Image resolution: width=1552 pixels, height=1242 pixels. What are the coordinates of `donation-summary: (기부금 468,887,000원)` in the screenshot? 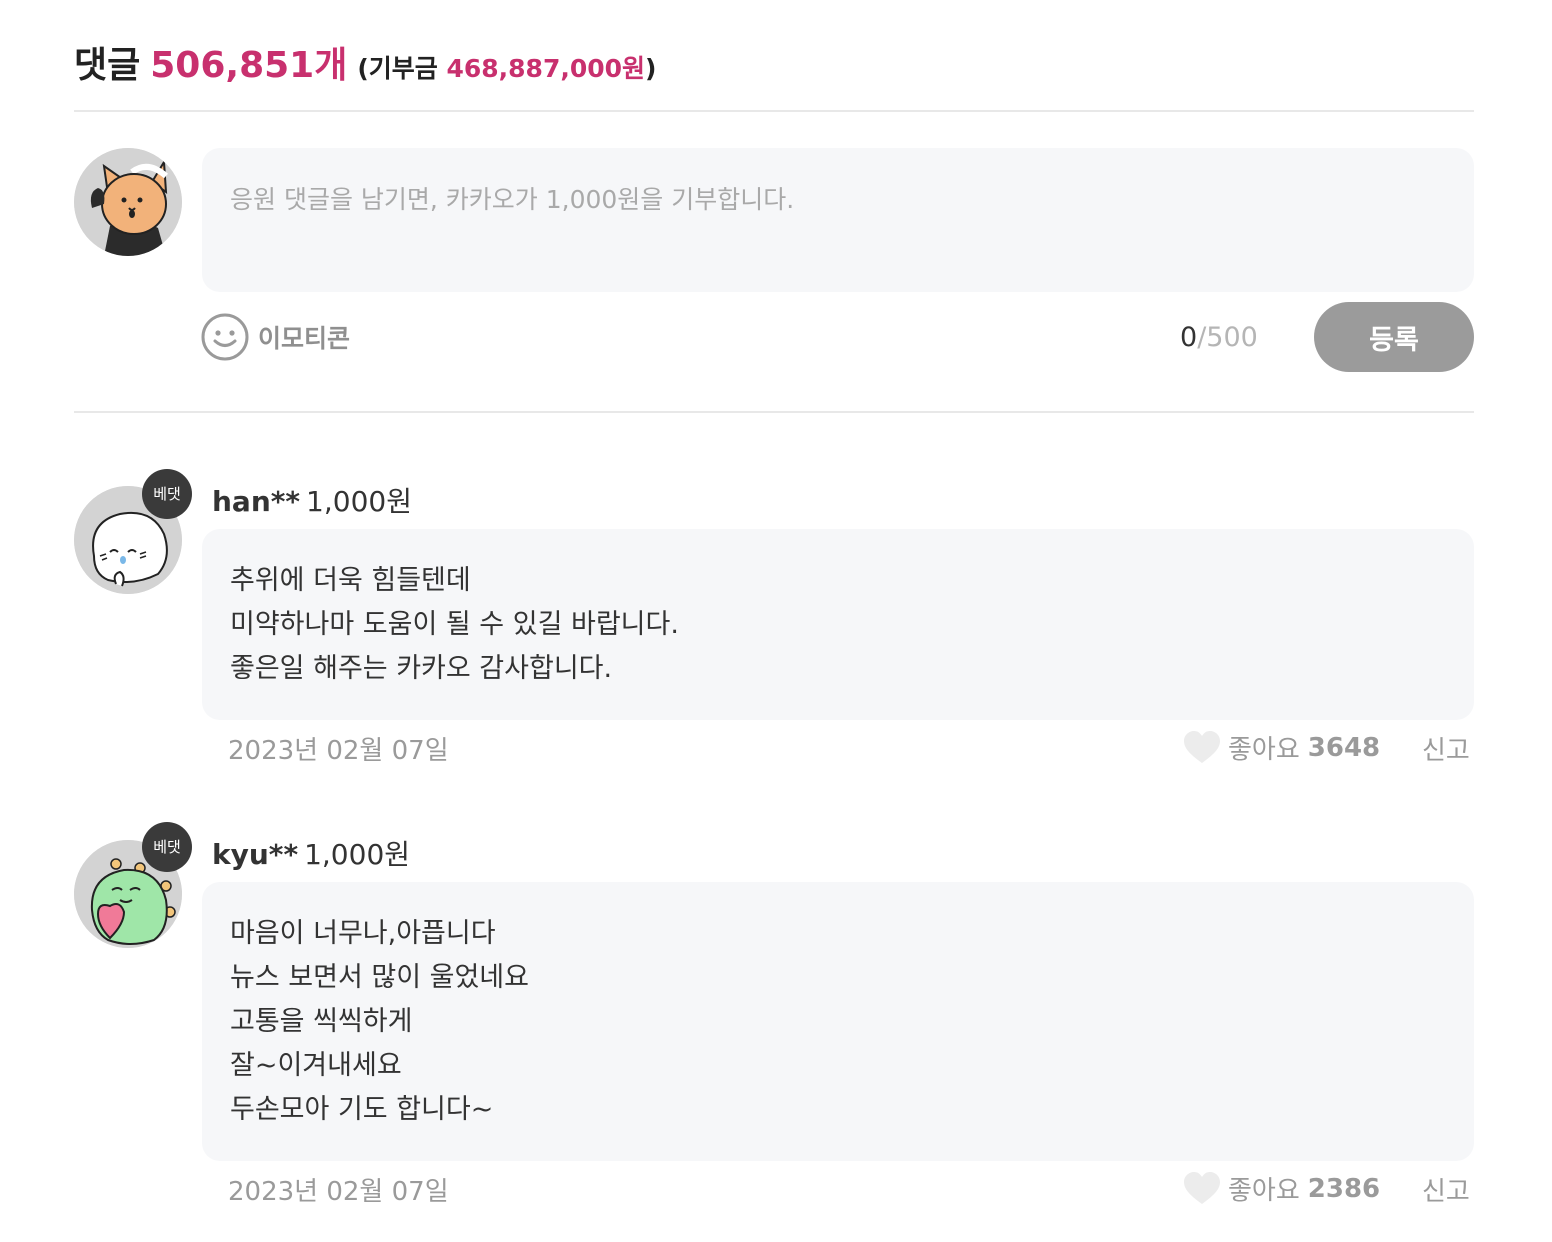 It's located at (506, 67).